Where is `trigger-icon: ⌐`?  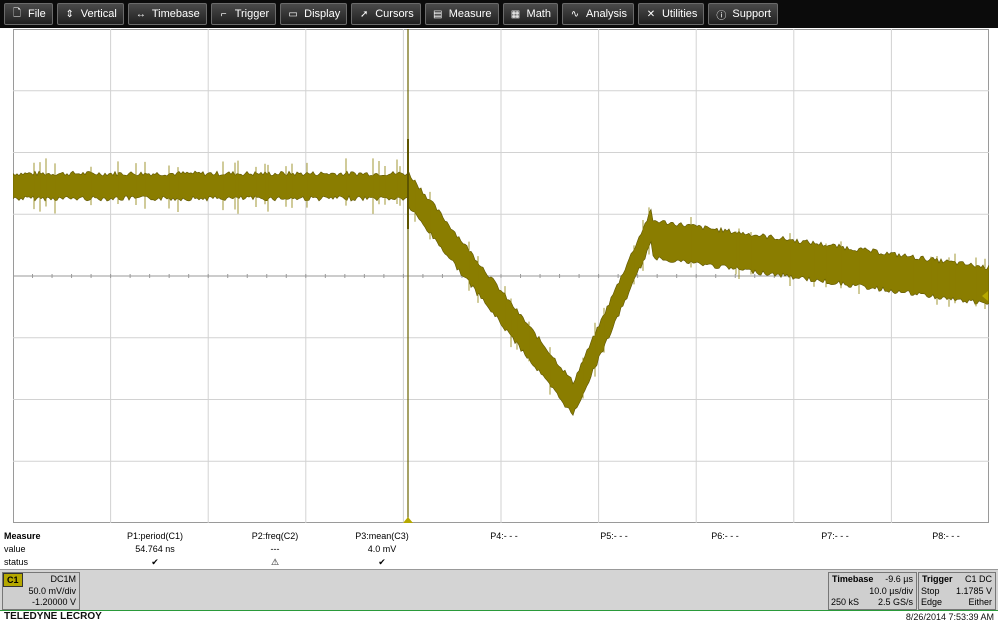
trigger-icon: ⌐ is located at coordinates (223, 14).